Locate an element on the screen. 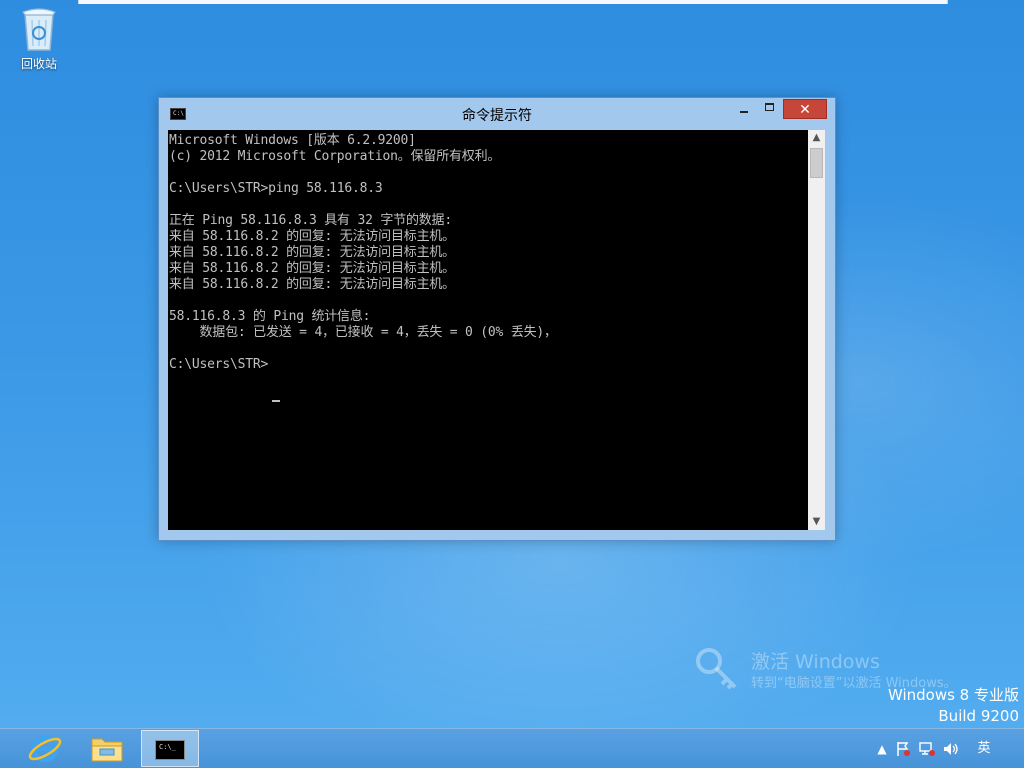 The image size is (1024, 768). scroll-up-icon: ▲ is located at coordinates (816, 138).